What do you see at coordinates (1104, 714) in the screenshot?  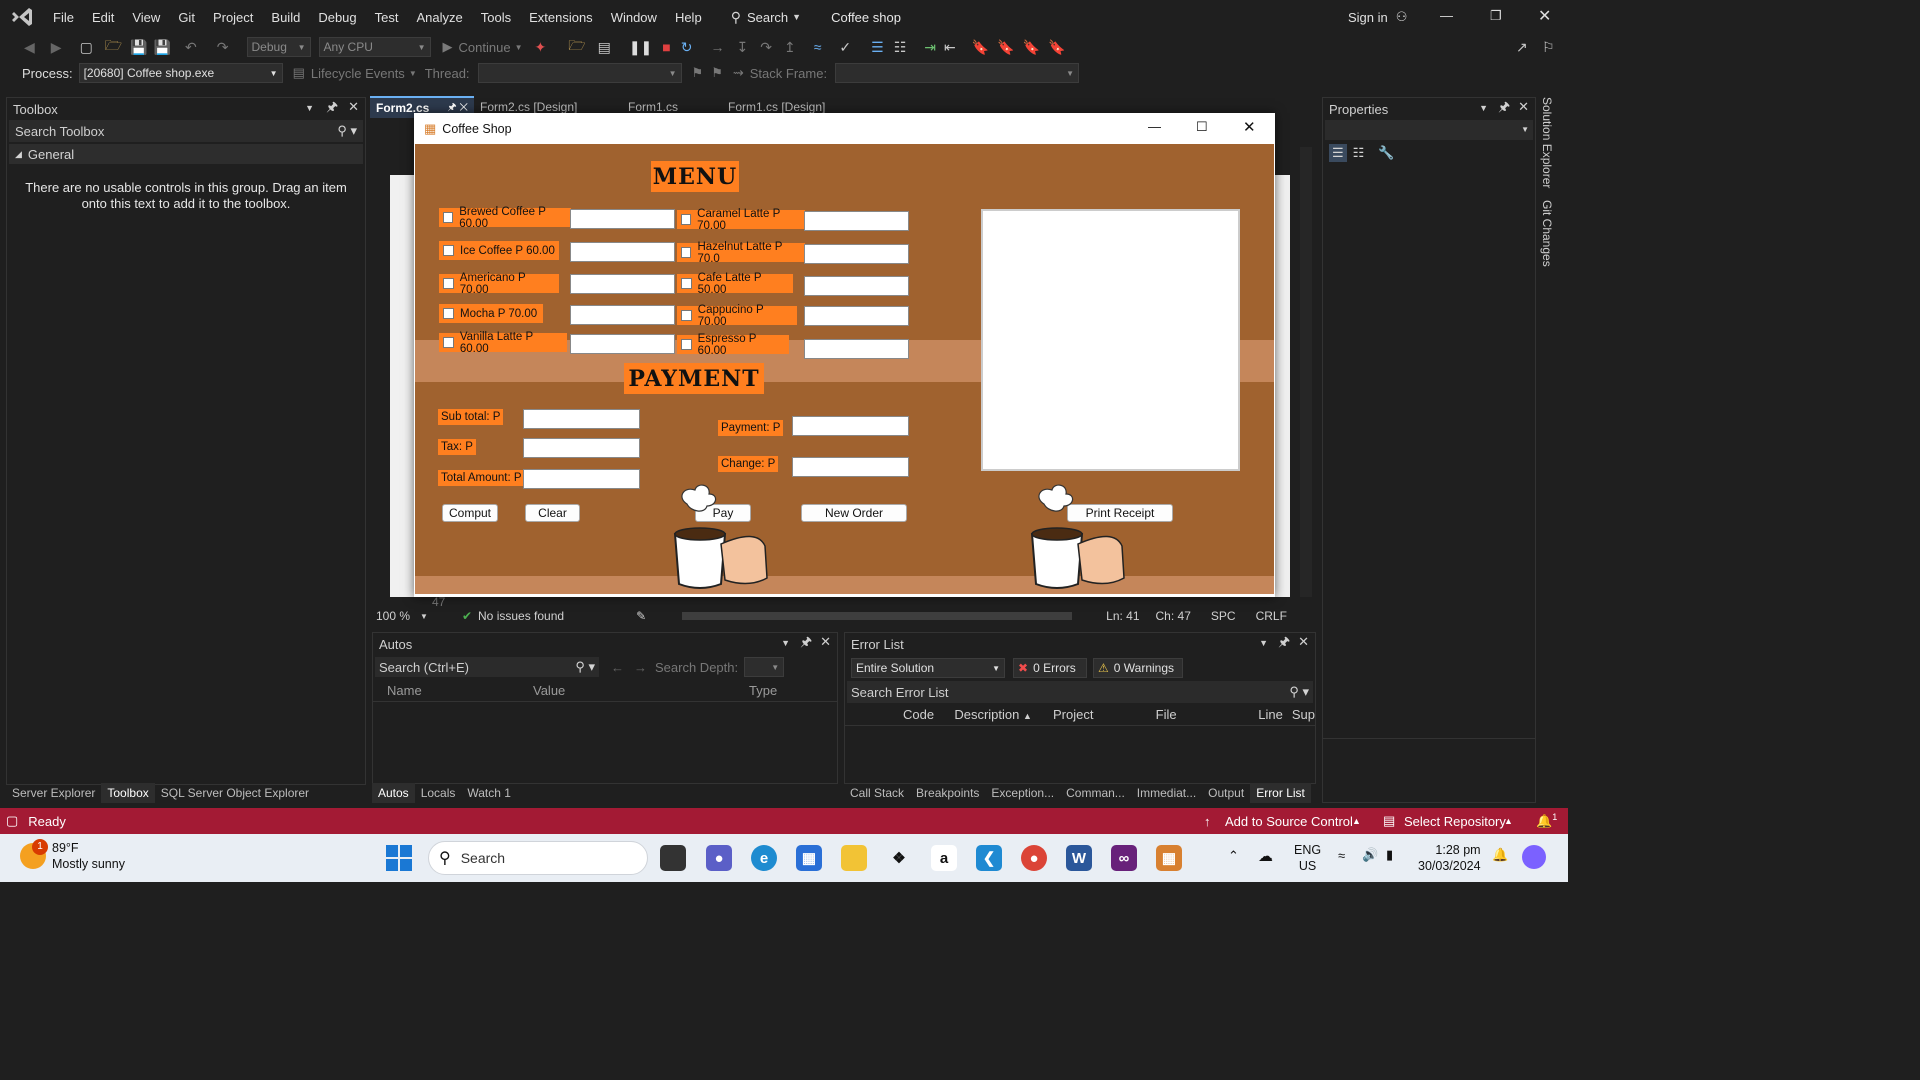 I see `column-project: Project` at bounding box center [1104, 714].